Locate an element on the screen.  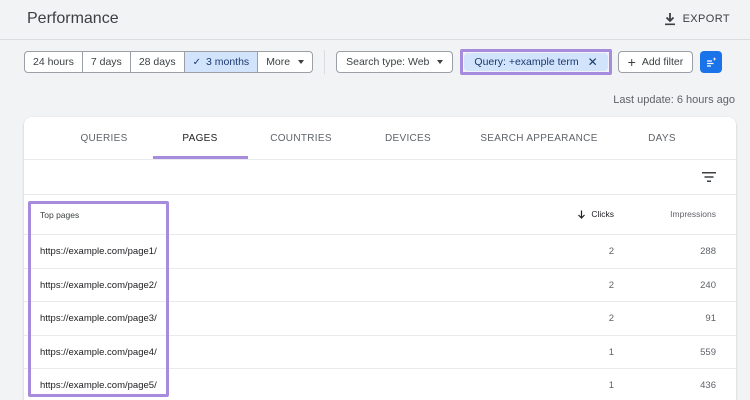
export-label: EXPORT is located at coordinates (706, 19).